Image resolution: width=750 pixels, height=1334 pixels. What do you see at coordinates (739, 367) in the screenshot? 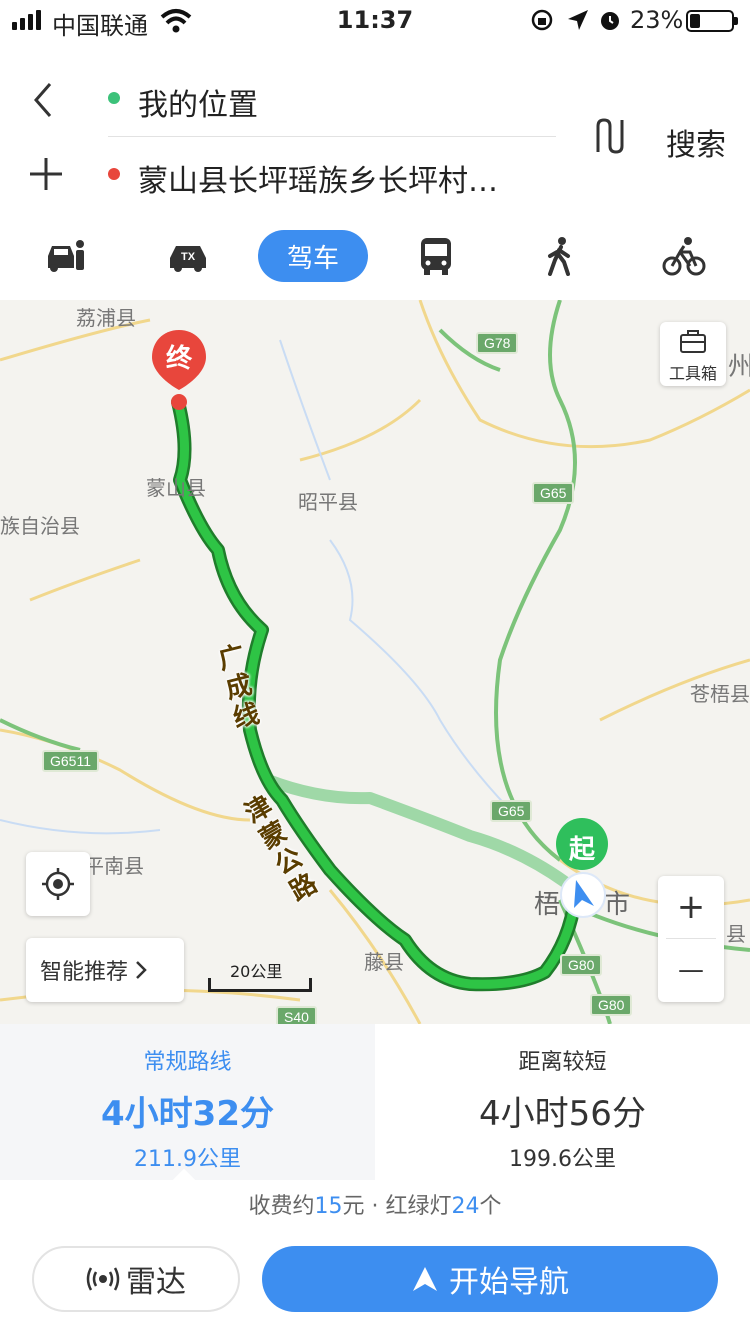
I see `place-label: 州` at bounding box center [739, 367].